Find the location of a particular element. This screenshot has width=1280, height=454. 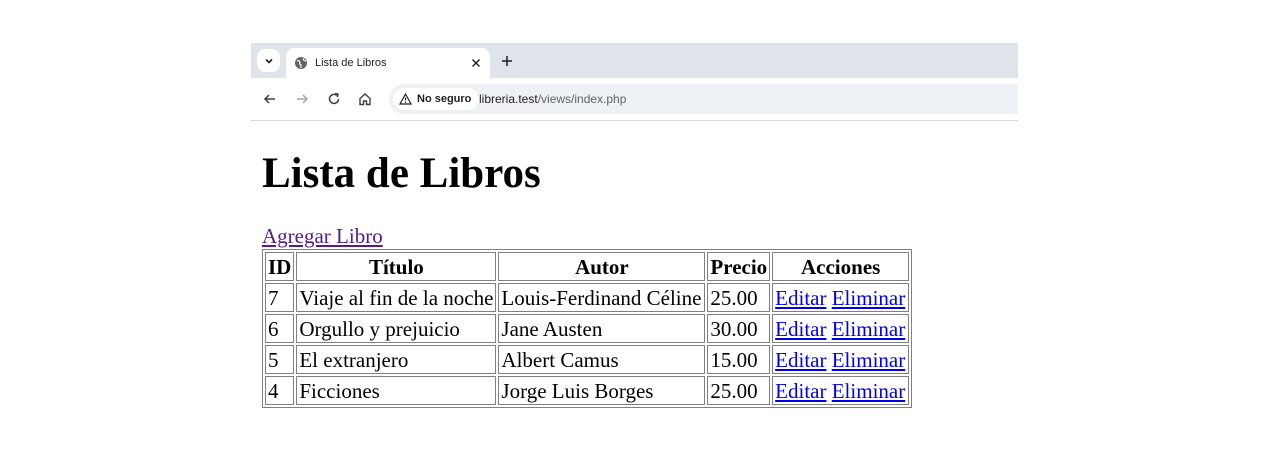

url-host: libreria.test is located at coordinates (508, 99).